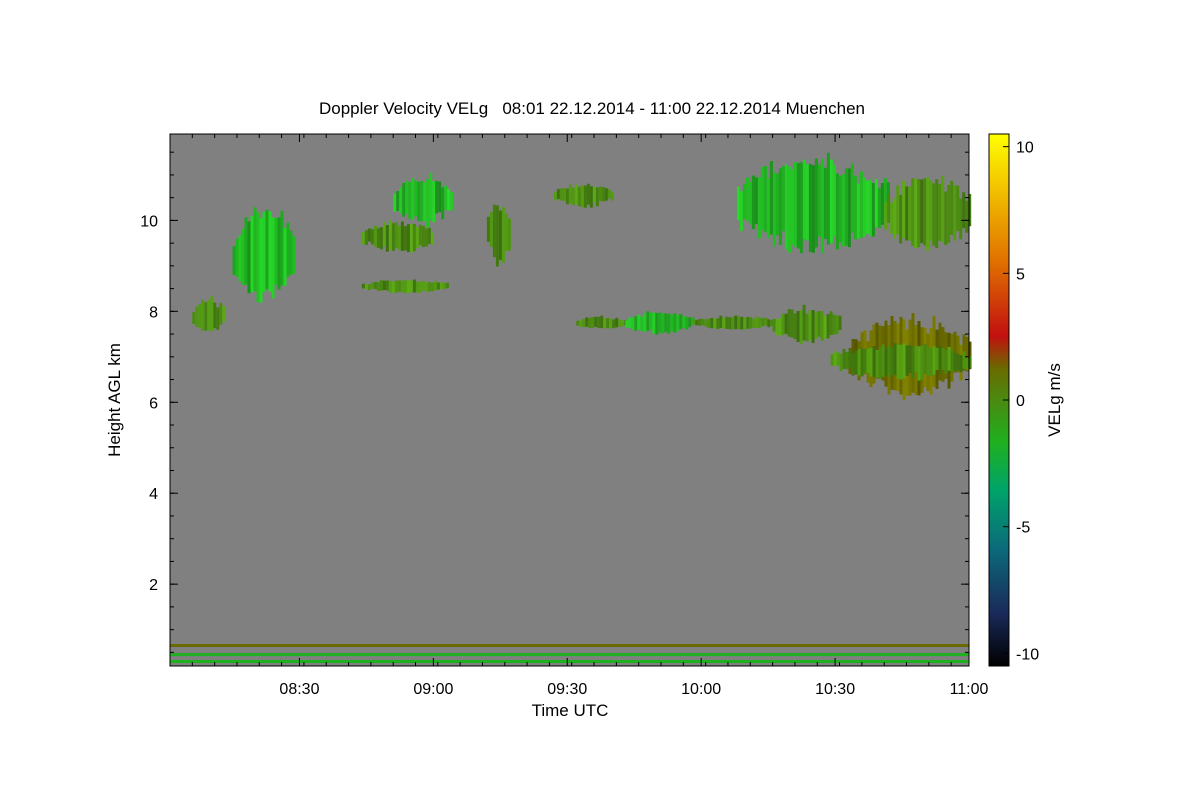 This screenshot has height=805, width=1200. I want to click on y-tick-label: 4, so click(153, 494).